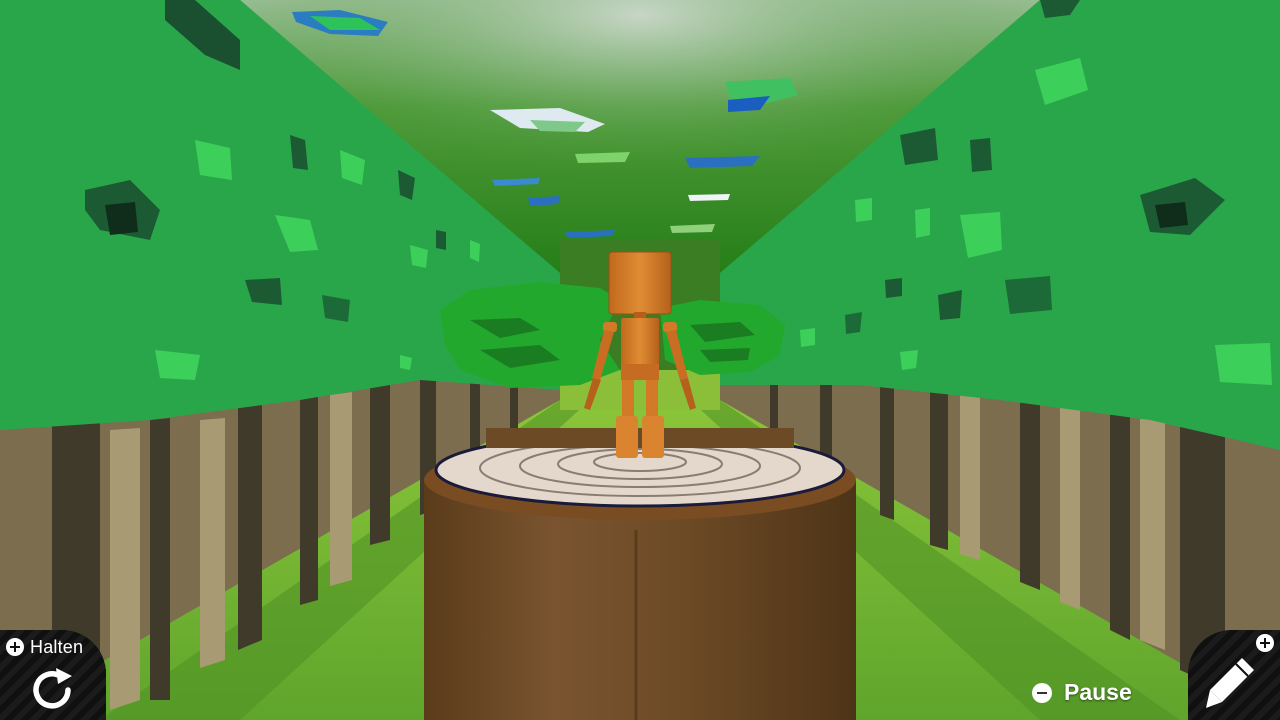  What do you see at coordinates (640, 574) in the screenshot?
I see `tree-stump` at bounding box center [640, 574].